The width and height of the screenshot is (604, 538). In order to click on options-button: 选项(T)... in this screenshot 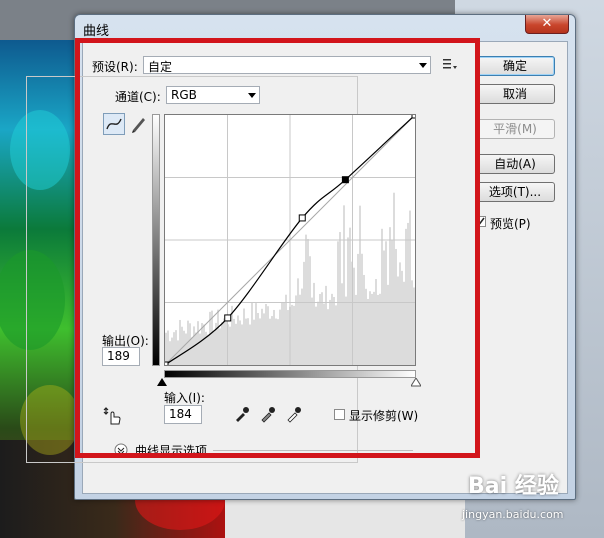, I will do `click(515, 192)`.